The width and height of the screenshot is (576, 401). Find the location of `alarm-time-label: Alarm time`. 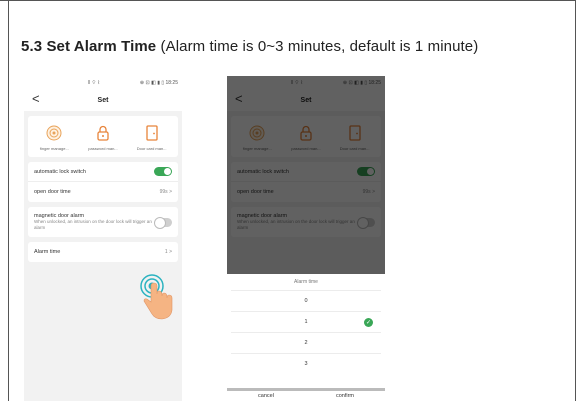

alarm-time-label: Alarm time is located at coordinates (47, 252).